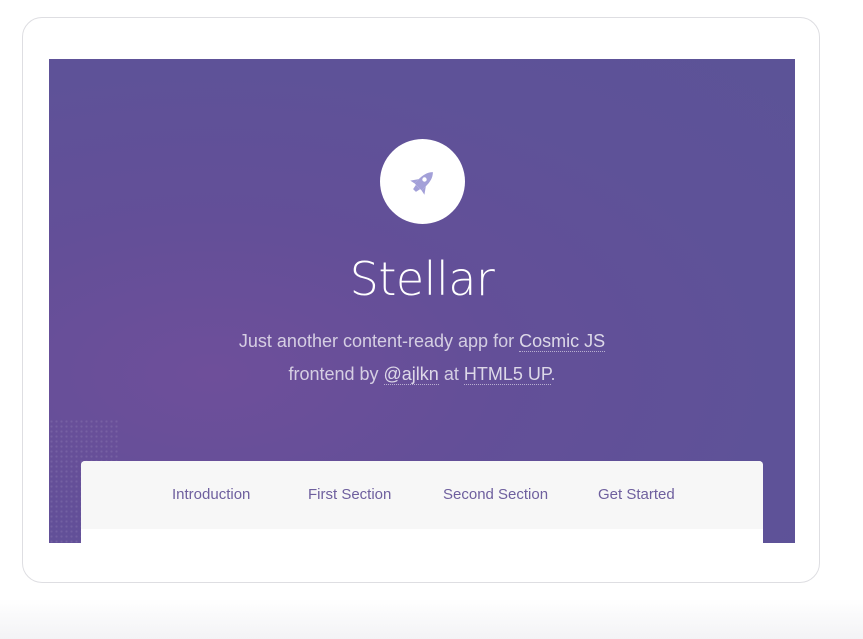  Describe the element at coordinates (553, 374) in the screenshot. I see `period-text: .` at that location.